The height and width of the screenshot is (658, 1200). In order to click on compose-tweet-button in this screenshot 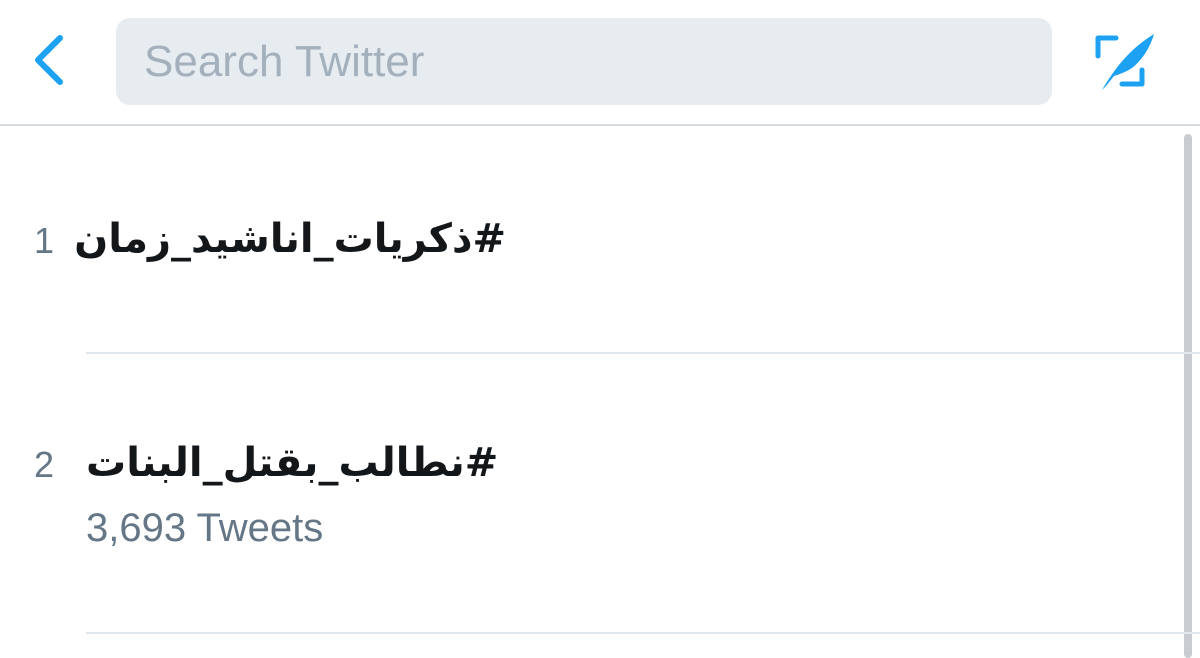, I will do `click(1127, 63)`.